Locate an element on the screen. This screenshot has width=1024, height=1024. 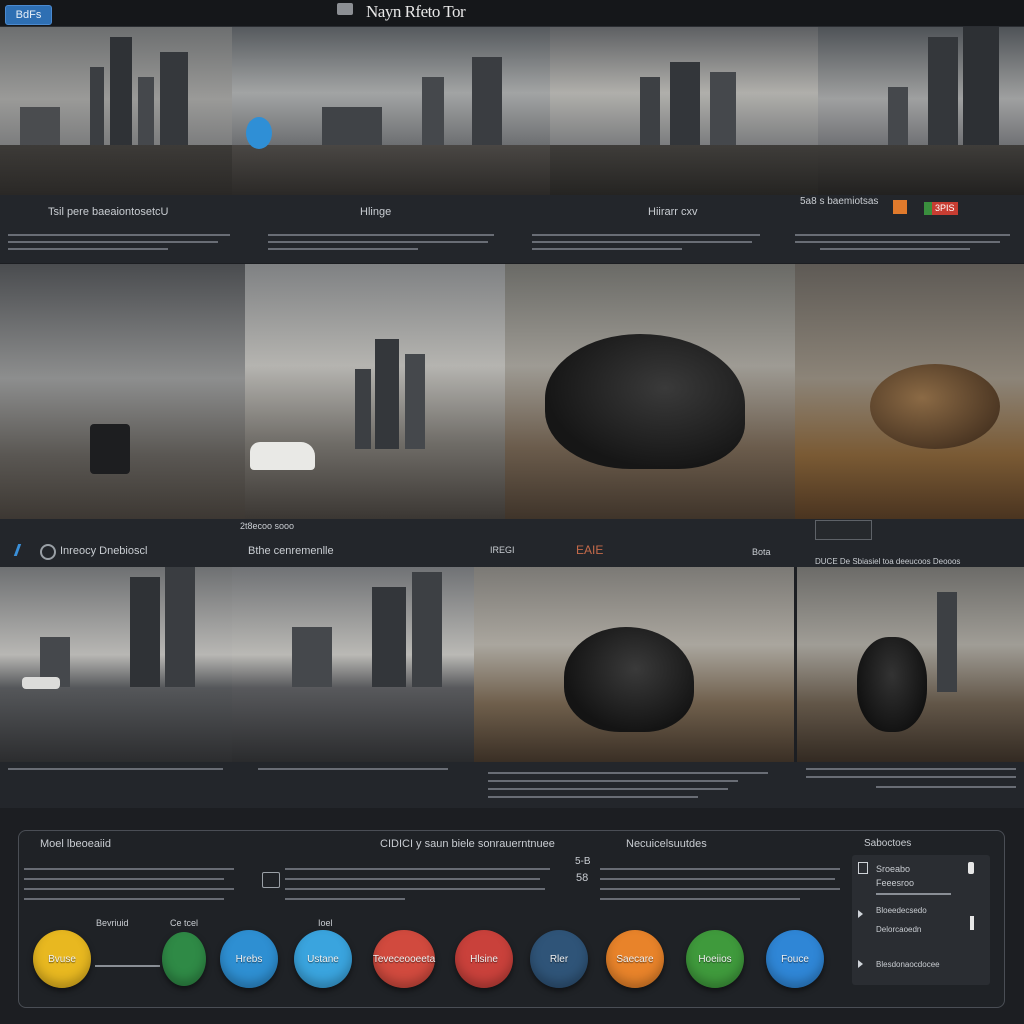
row2-right-caption: DUCE De Sbiasiel toa deeucoos Deooos is located at coordinates (888, 561).